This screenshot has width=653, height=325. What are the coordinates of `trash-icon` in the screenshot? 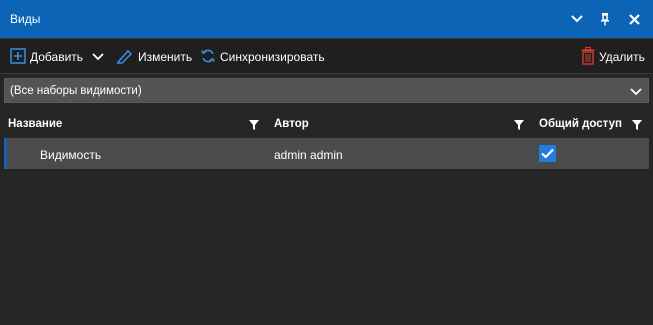 It's located at (588, 57).